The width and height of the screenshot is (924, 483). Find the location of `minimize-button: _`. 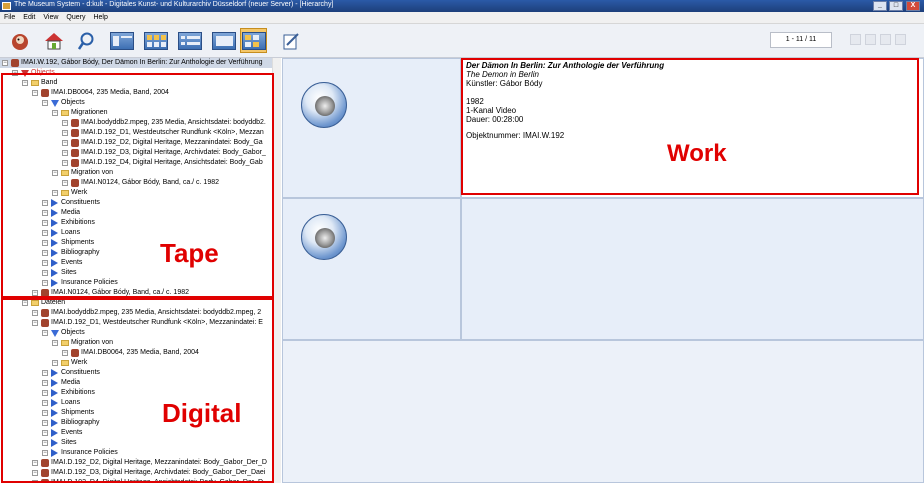

minimize-button: _ is located at coordinates (880, 6).